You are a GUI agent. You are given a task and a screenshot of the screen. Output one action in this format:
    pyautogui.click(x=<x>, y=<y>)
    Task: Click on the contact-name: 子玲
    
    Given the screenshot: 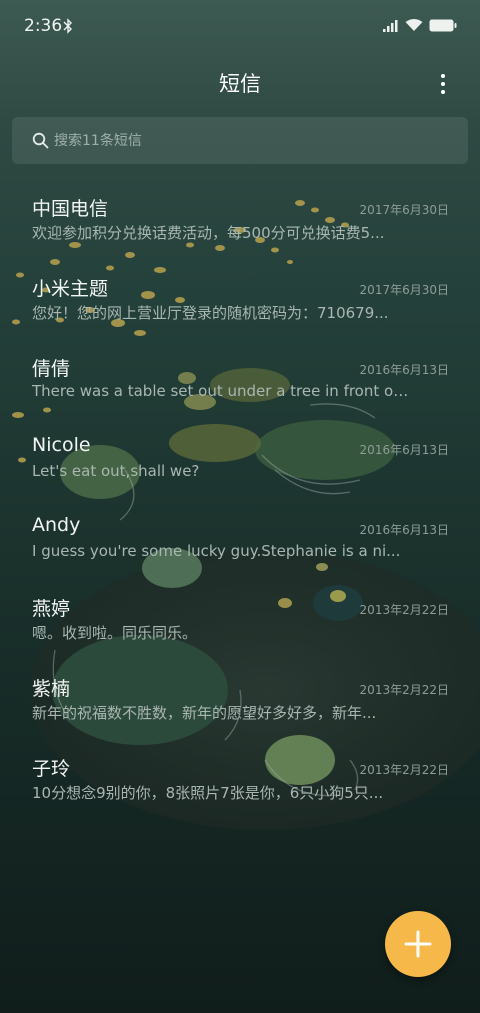 What is the action you would take?
    pyautogui.click(x=51, y=769)
    